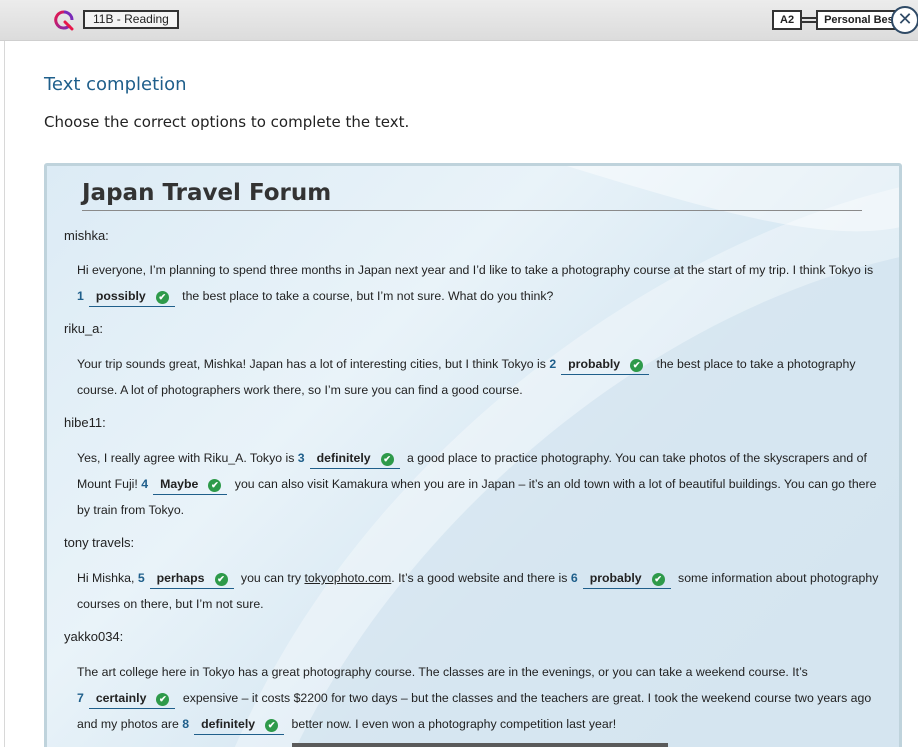  I want to click on answer-gap-3: 3 definitely ✔, so click(351, 458).